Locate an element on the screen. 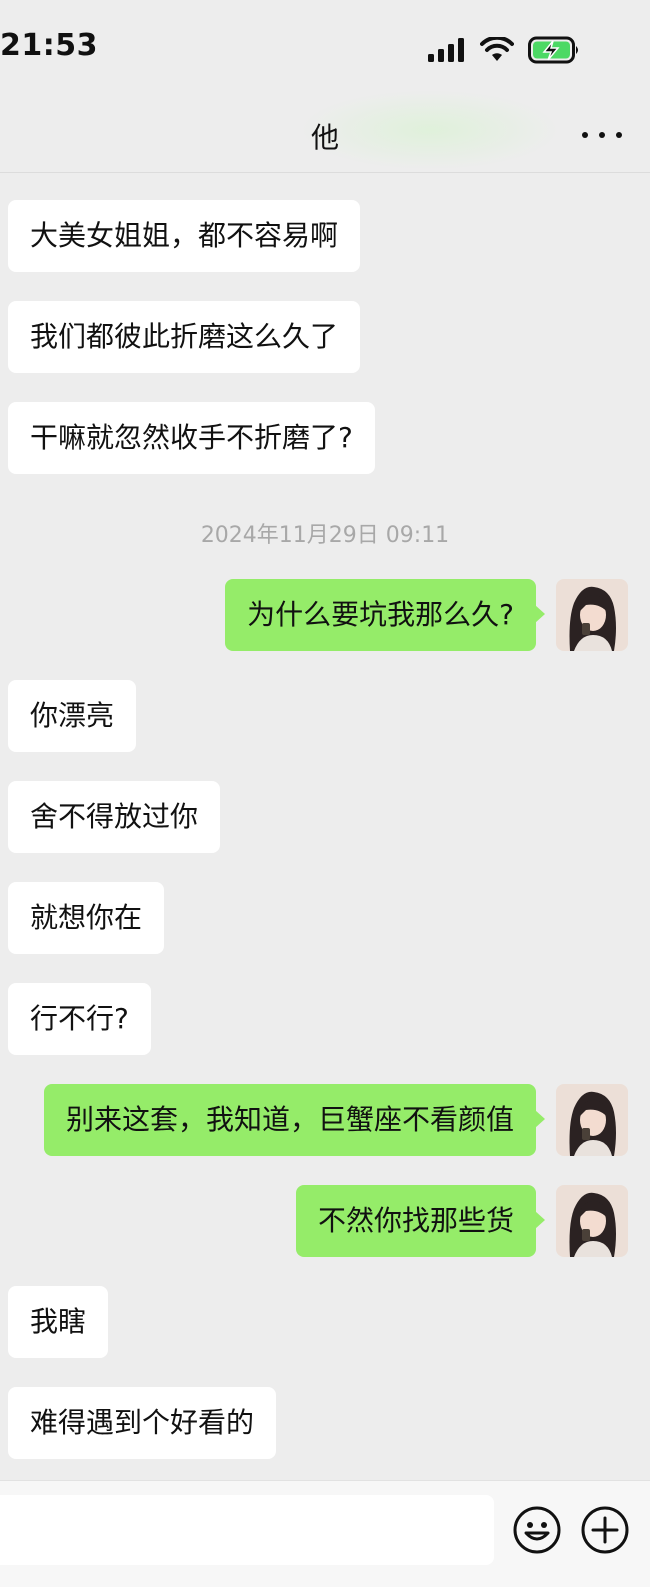  signal-icon is located at coordinates (446, 50).